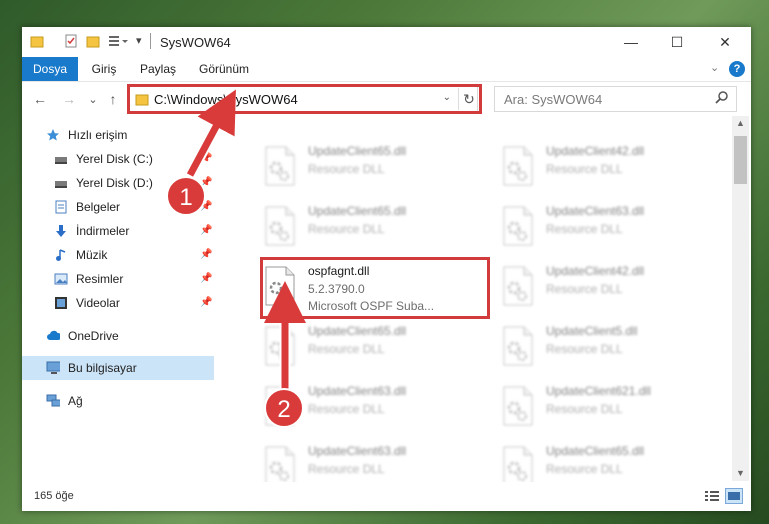 This screenshot has width=769, height=524. What do you see at coordinates (284, 408) in the screenshot?
I see `callout-2: 2` at bounding box center [284, 408].